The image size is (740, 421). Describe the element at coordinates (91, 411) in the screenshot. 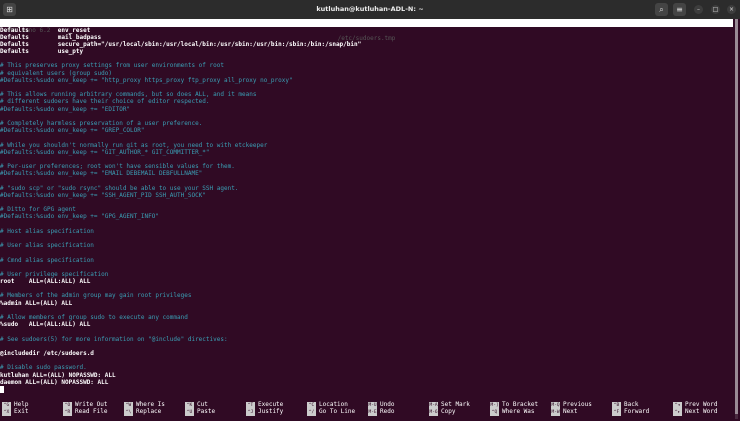

I see `shortcut-label: Read File` at that location.